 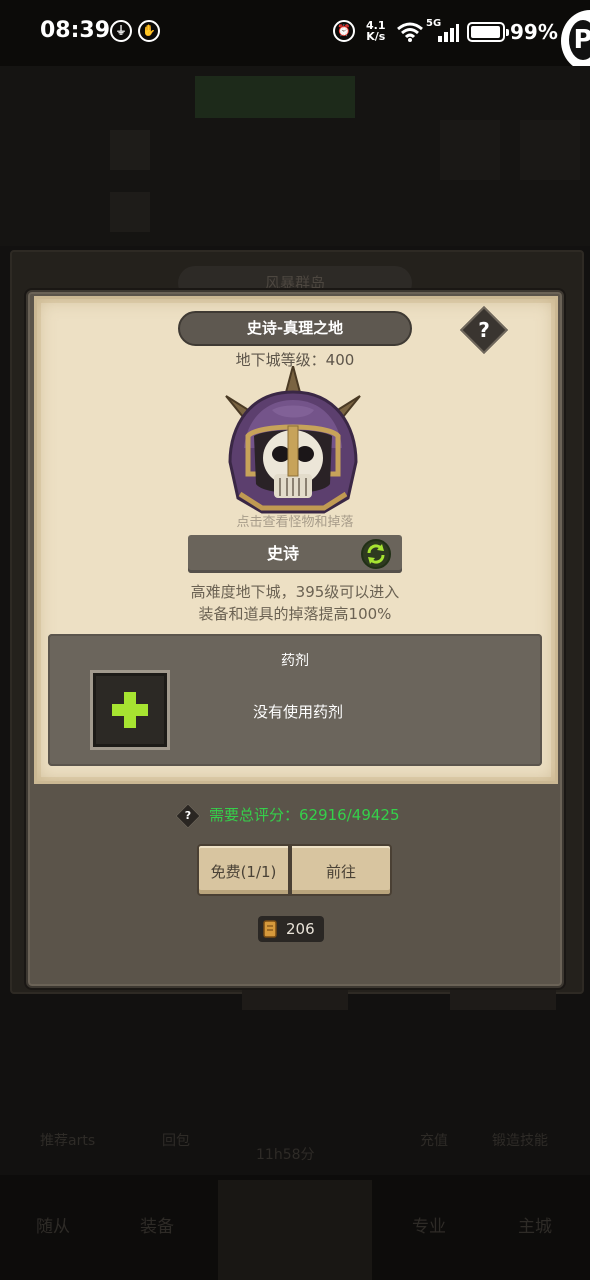 What do you see at coordinates (270, 929) in the screenshot?
I see `scroll-icon` at bounding box center [270, 929].